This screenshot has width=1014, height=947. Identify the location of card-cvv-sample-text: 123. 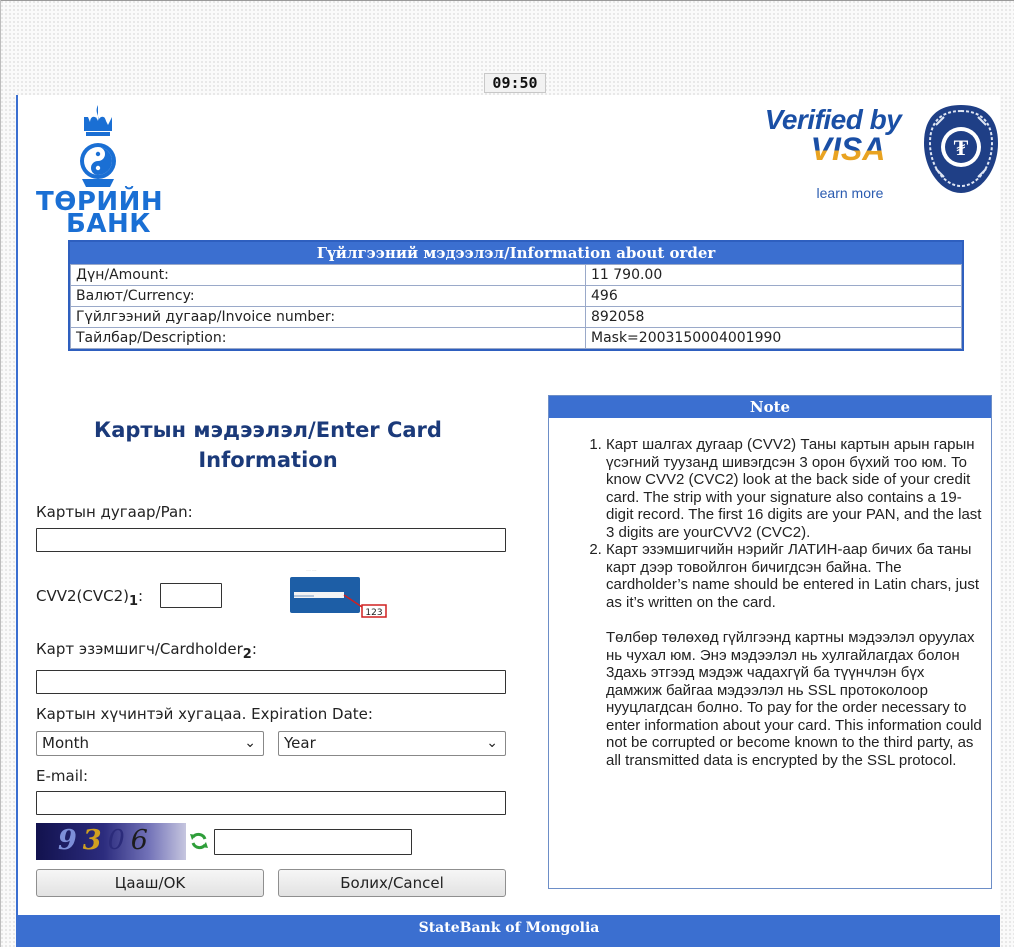
(373, 613).